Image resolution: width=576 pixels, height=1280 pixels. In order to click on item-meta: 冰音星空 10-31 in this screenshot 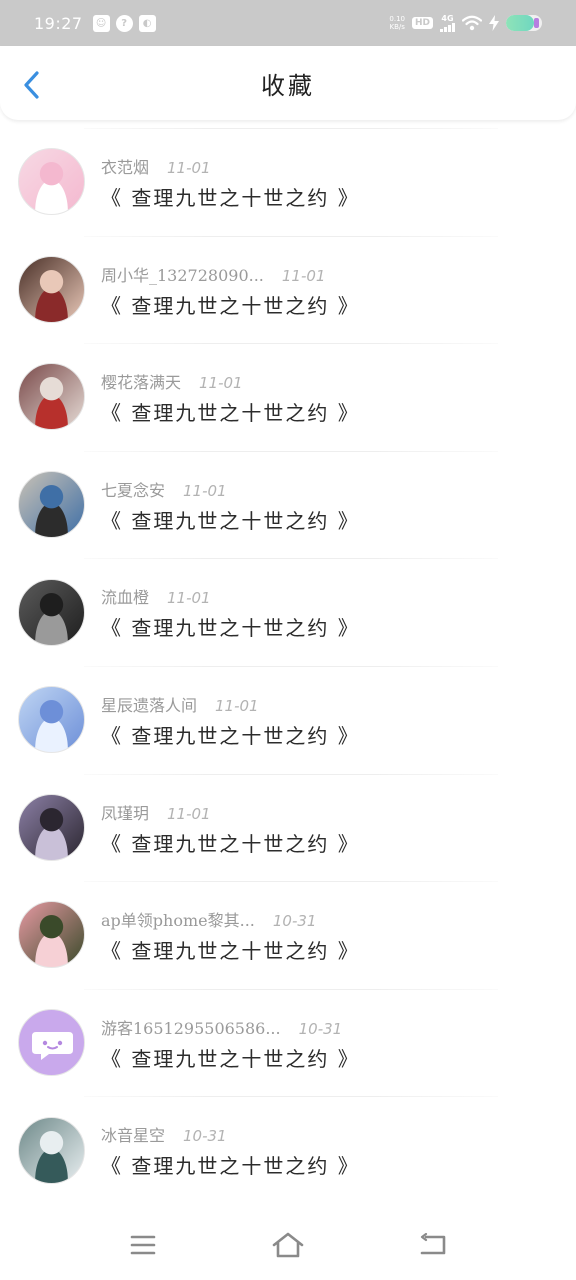, I will do `click(318, 1134)`.